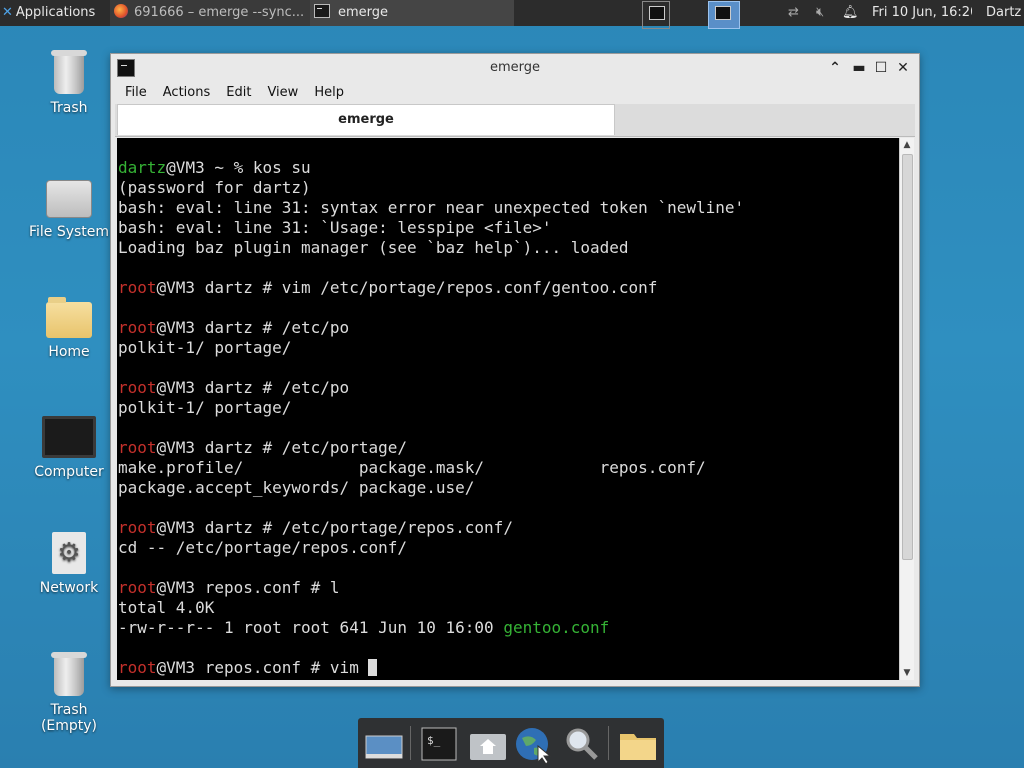 Image resolution: width=1024 pixels, height=768 pixels. I want to click on trash-icon, so click(69, 674).